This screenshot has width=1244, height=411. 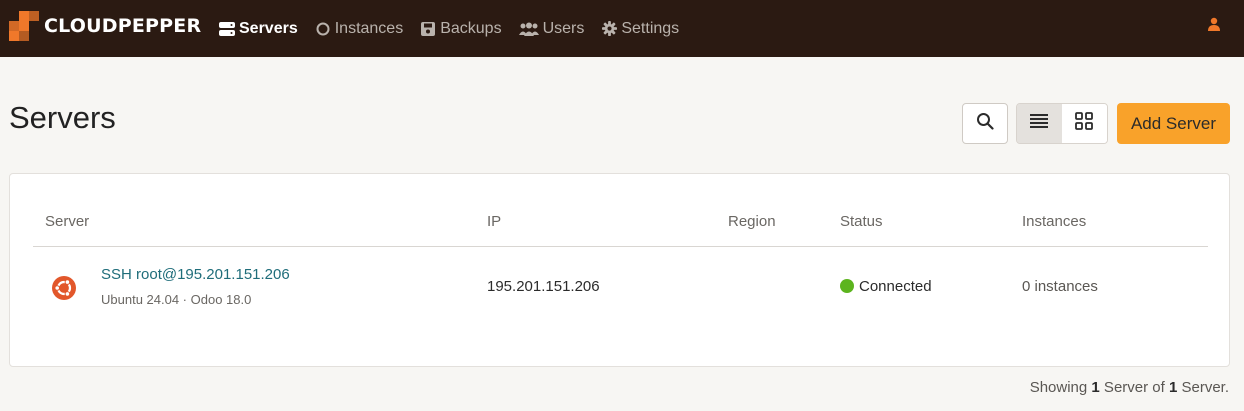 I want to click on page-title: Servers, so click(x=62, y=117).